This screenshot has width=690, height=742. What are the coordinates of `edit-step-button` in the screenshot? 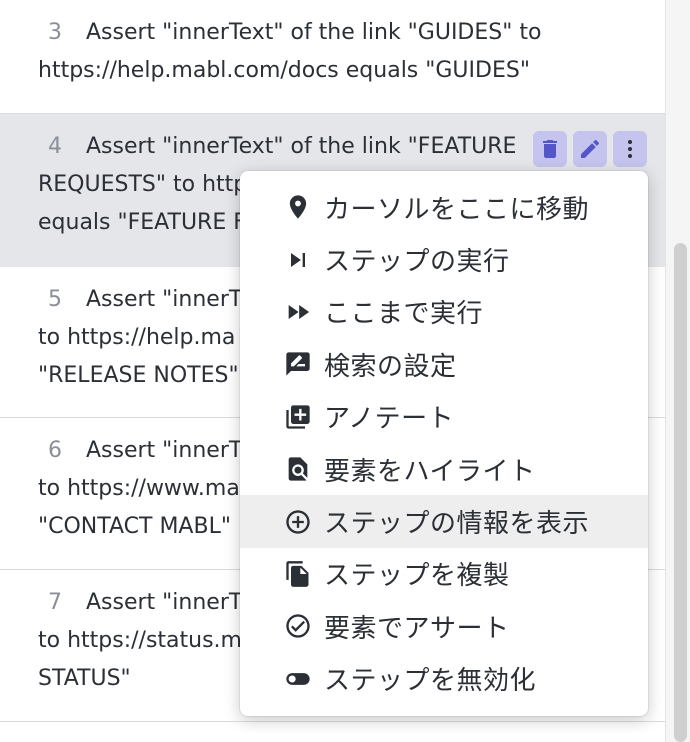 It's located at (590, 149).